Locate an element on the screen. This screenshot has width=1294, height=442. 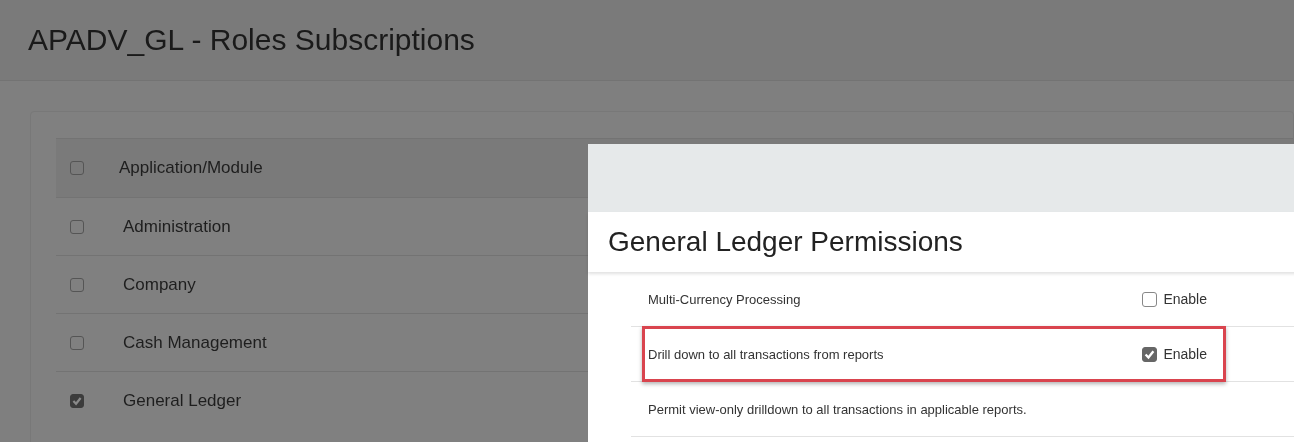
module-name: Administration is located at coordinates (177, 226).